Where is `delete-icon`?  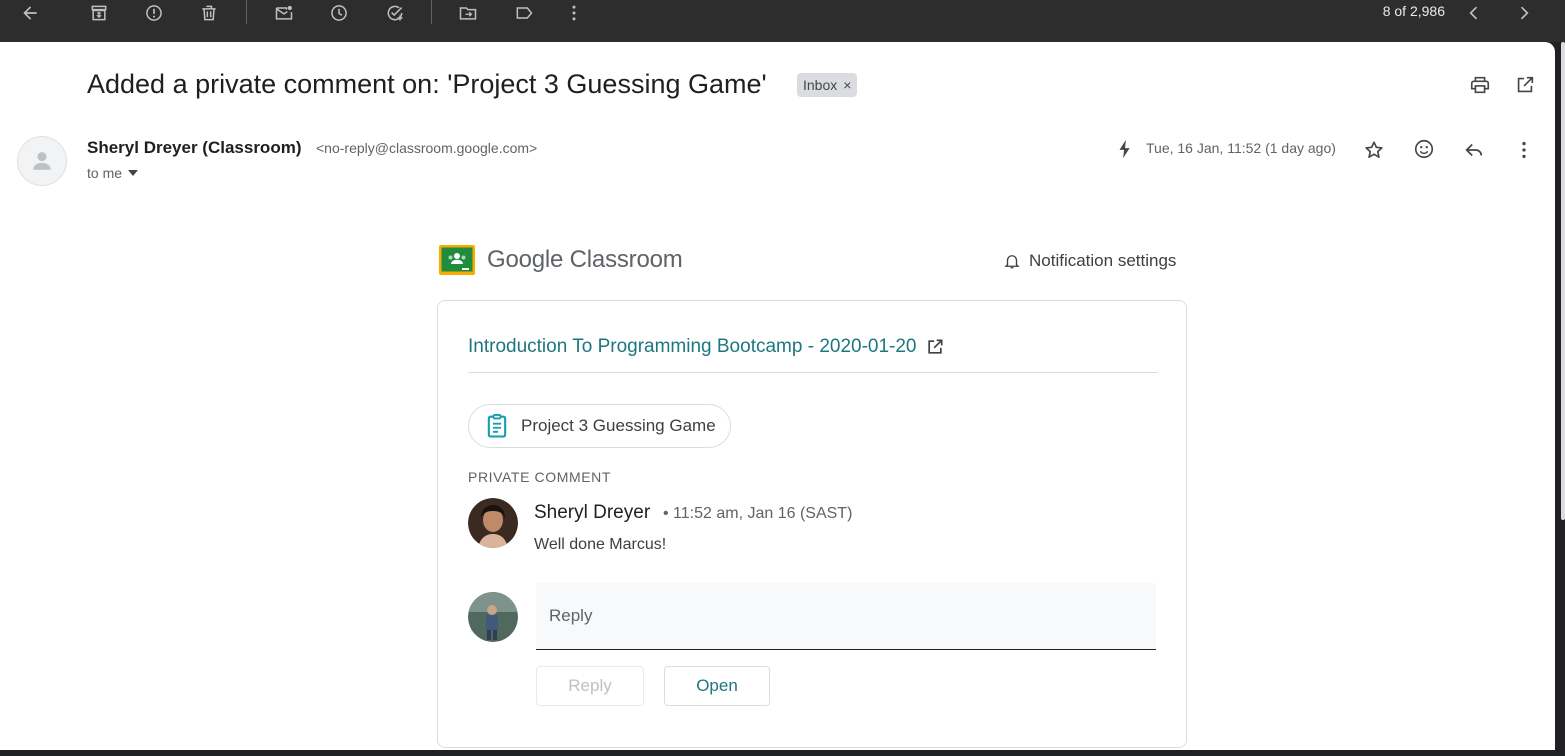 delete-icon is located at coordinates (209, 13).